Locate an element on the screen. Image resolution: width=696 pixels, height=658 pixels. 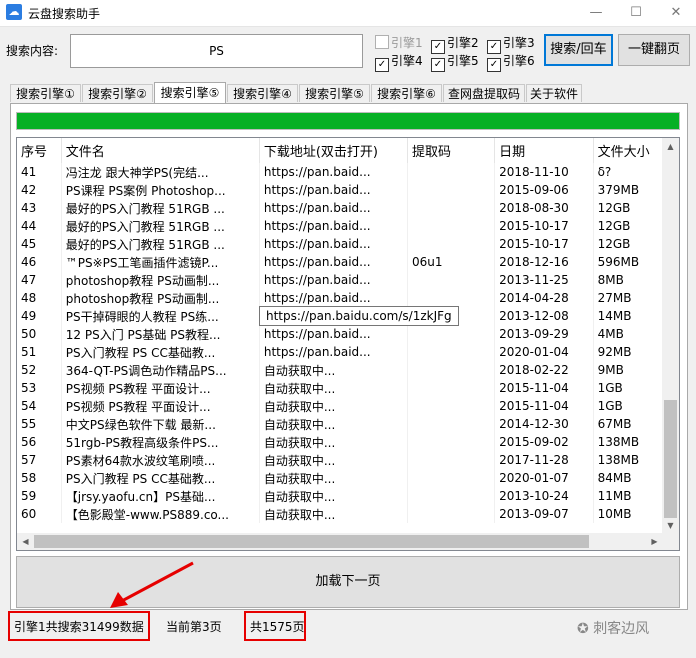
table-row: 54 PS视频 PS教程 平面设计... 自动获取中... 2015-11-04 1GB is located at coordinates (340, 406).